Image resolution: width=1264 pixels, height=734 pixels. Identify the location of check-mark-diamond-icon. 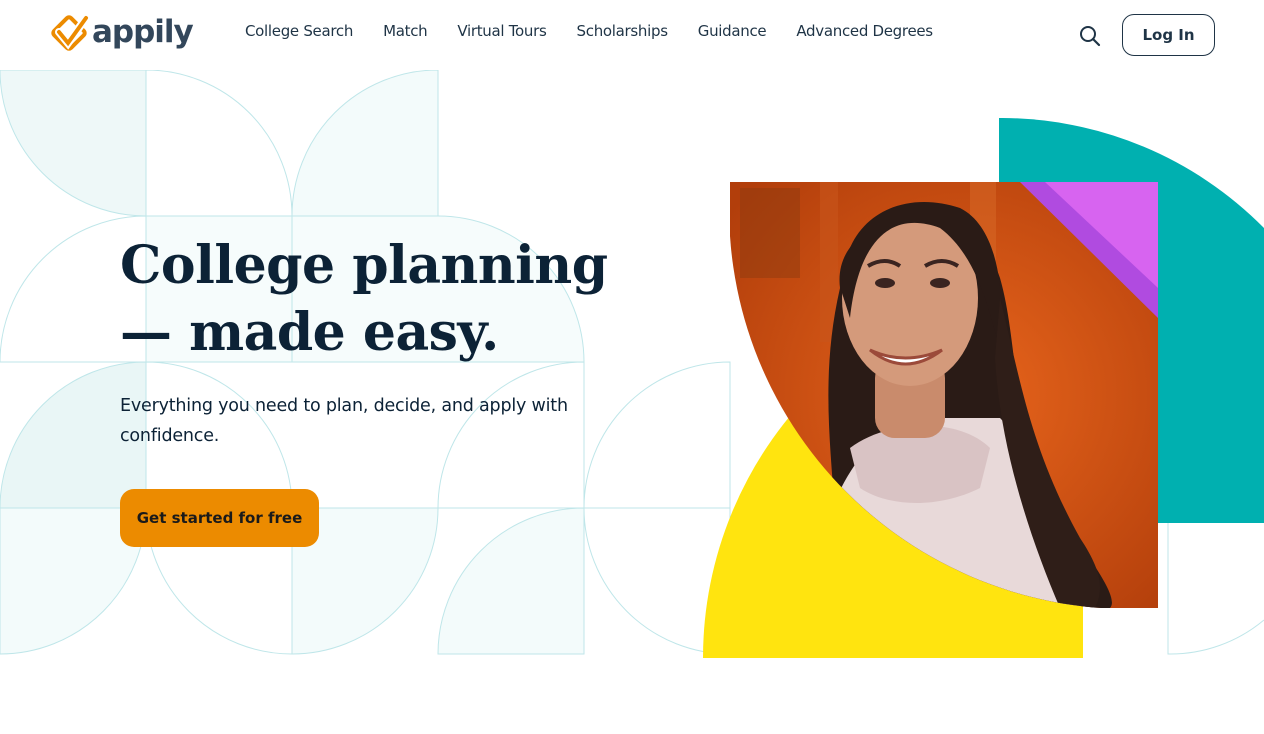
(70, 32).